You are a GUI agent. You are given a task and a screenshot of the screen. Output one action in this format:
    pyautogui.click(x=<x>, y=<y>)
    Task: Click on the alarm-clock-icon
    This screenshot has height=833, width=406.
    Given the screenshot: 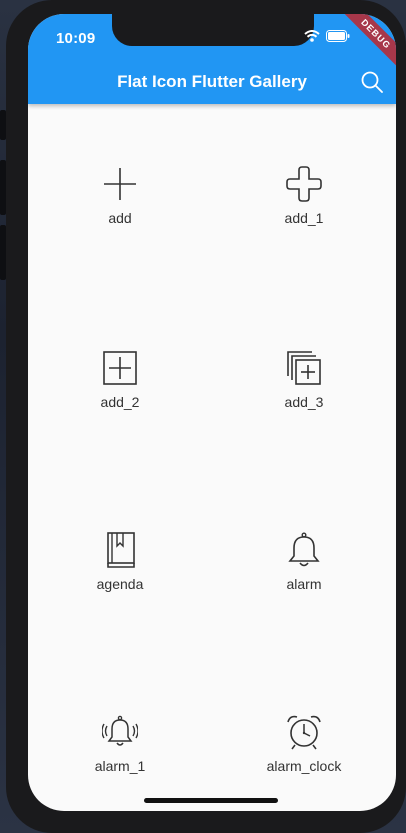 What is the action you would take?
    pyautogui.click(x=304, y=732)
    